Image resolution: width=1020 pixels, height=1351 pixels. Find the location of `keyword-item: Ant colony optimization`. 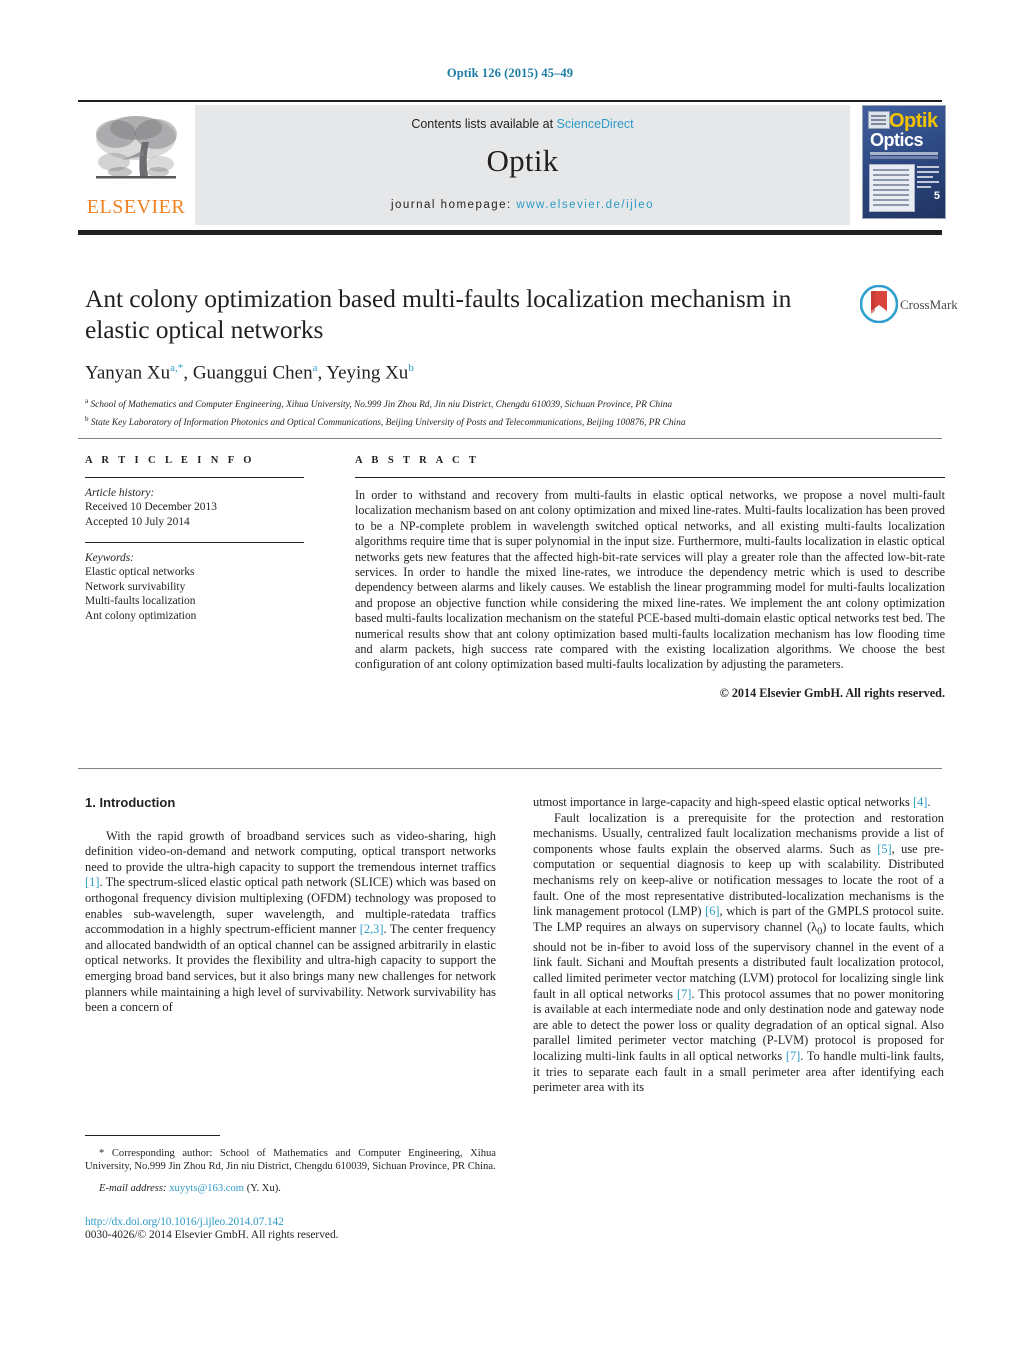

keyword-item: Ant colony optimization is located at coordinates (141, 615).